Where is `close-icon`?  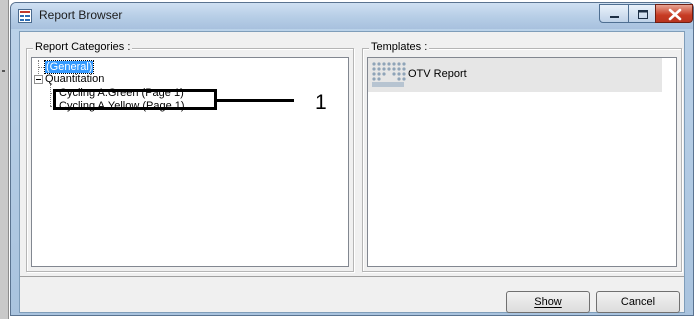
close-icon is located at coordinates (675, 14).